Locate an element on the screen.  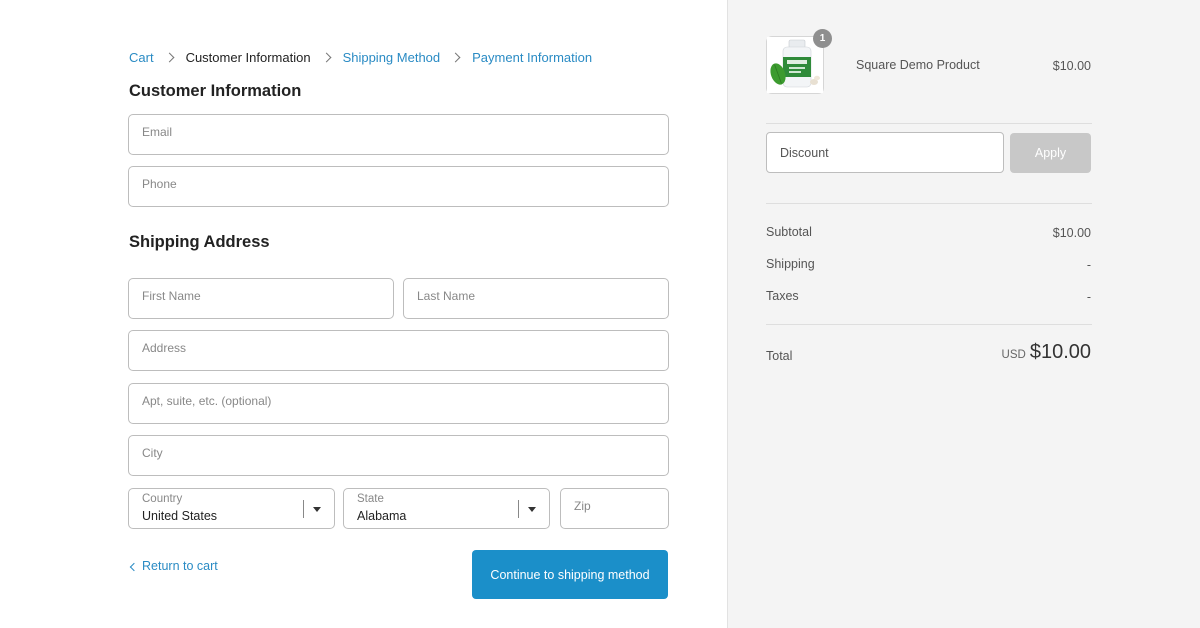
subtotal-value: $10.00 is located at coordinates (1071, 233).